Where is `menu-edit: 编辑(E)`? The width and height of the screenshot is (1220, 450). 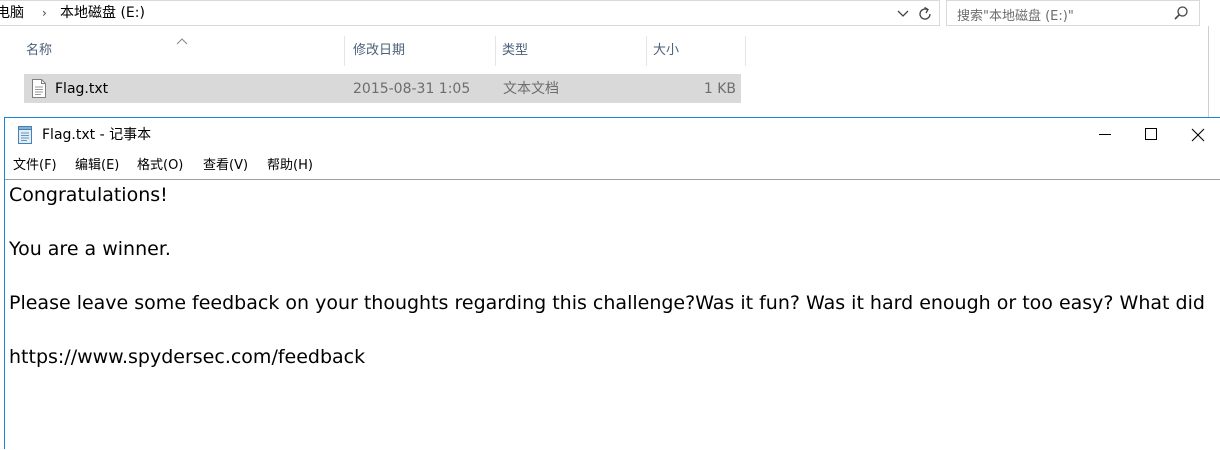
menu-edit: 编辑(E) is located at coordinates (97, 166).